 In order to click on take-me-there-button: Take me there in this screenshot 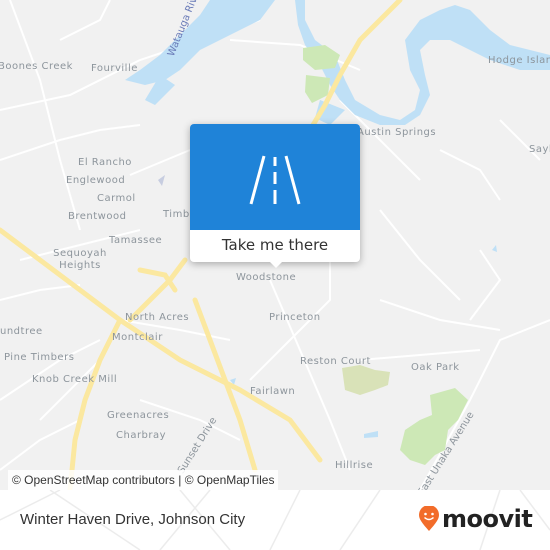, I will do `click(275, 245)`.